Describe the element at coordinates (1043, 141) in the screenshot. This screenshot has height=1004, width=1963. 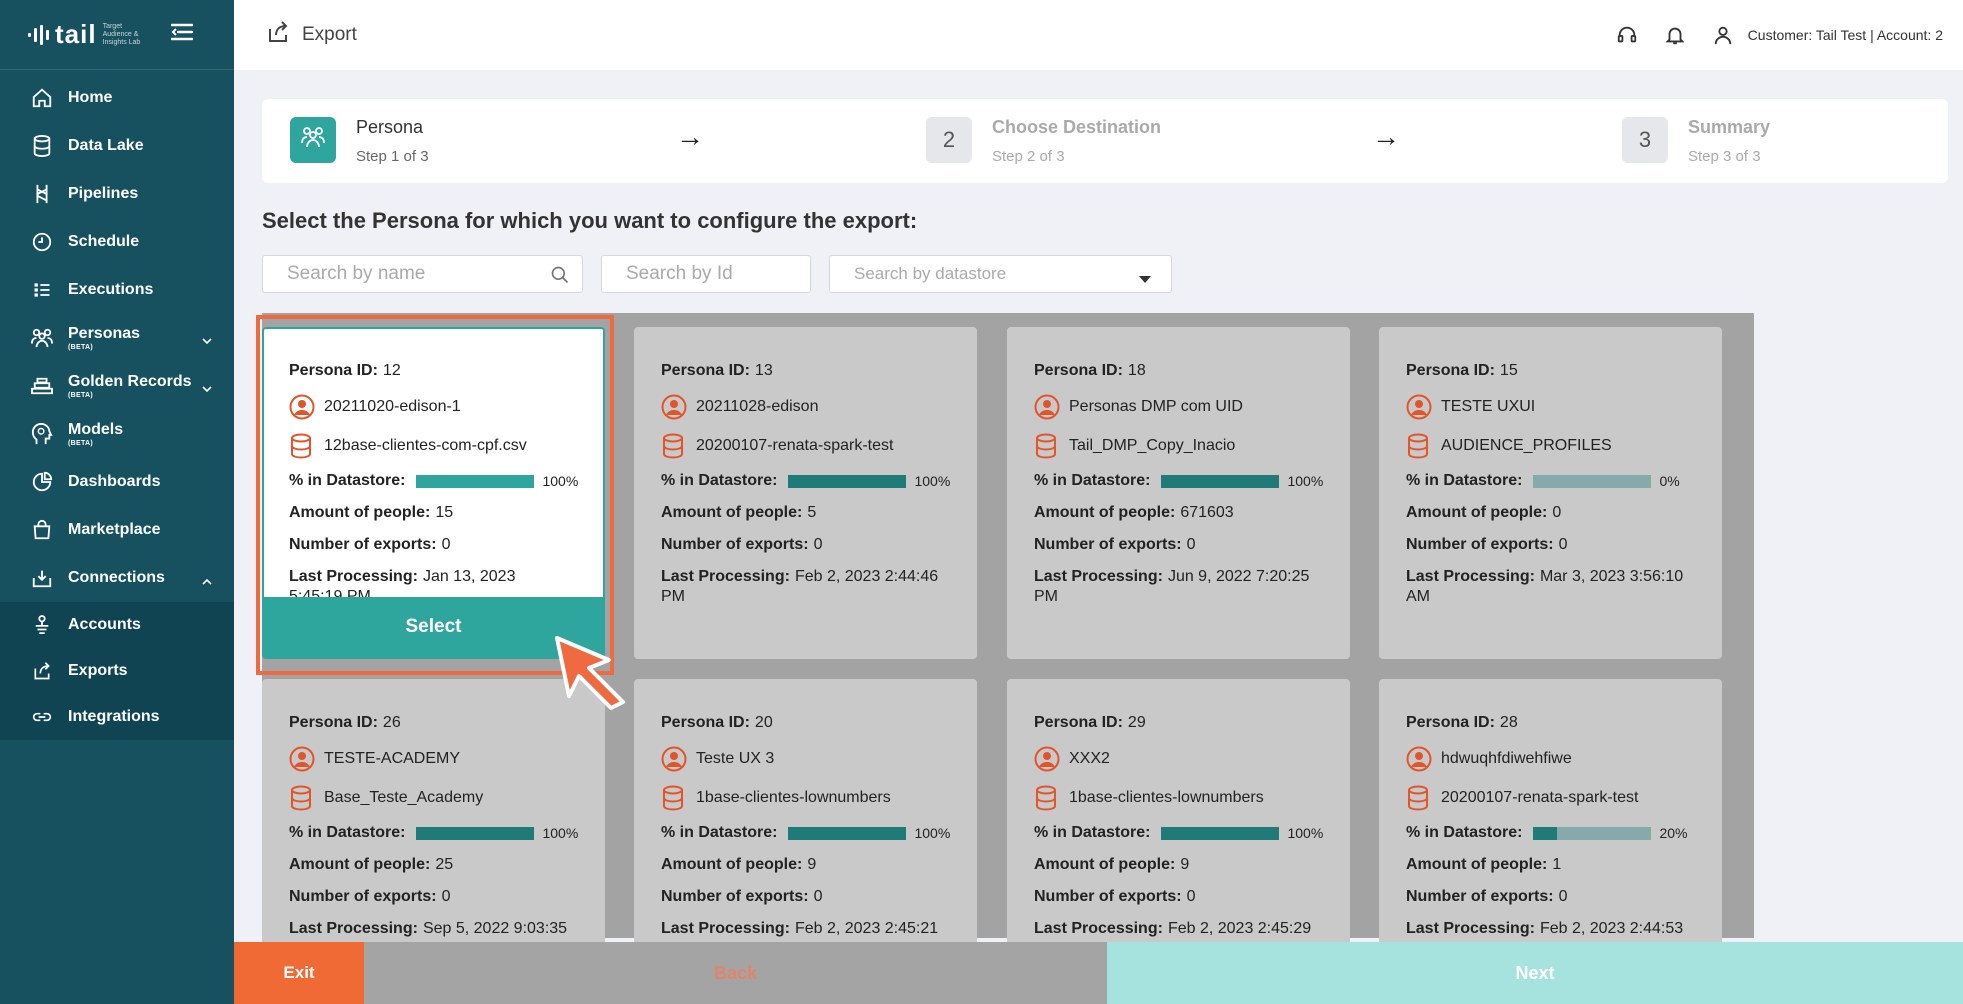
I see `step-choose-destination: 2 Choose Destination Step 2 of 3` at that location.